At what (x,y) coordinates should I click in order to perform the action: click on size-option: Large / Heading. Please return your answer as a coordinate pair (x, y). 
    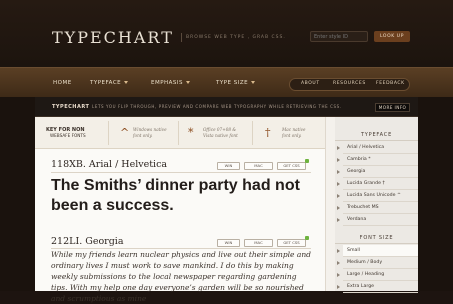
    Looking at the image, I should click on (380, 275).